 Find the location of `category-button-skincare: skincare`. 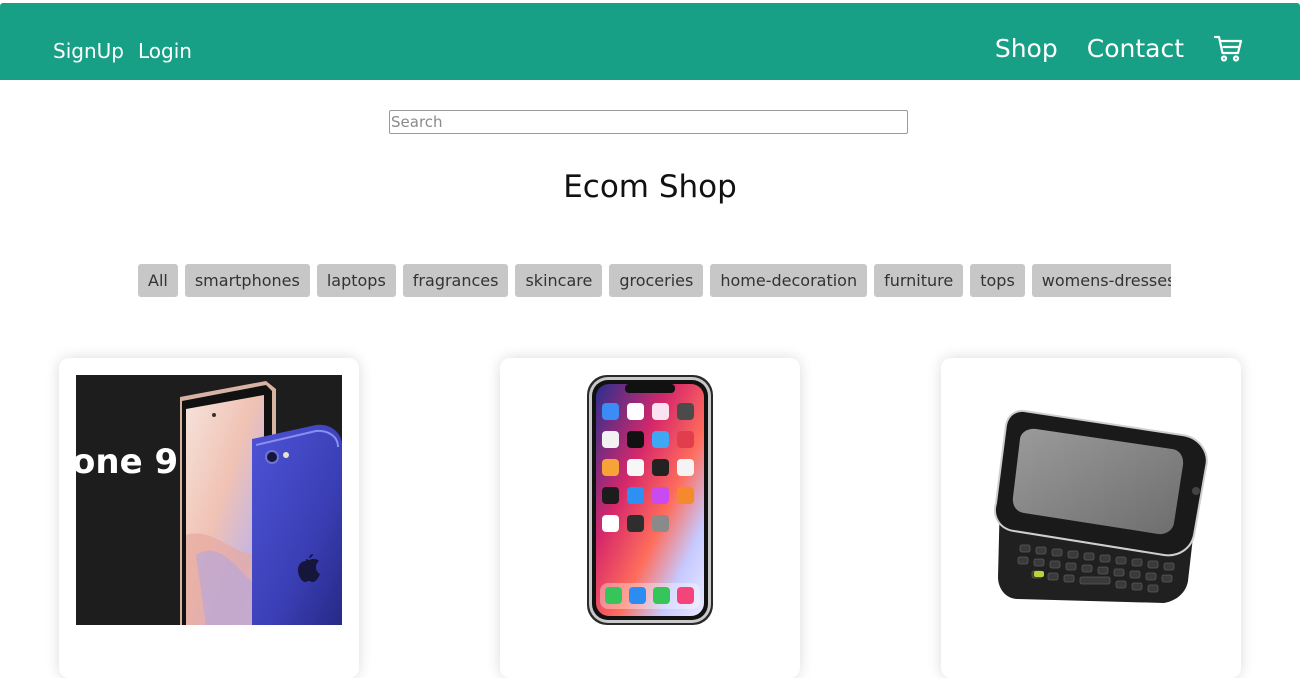

category-button-skincare: skincare is located at coordinates (559, 280).